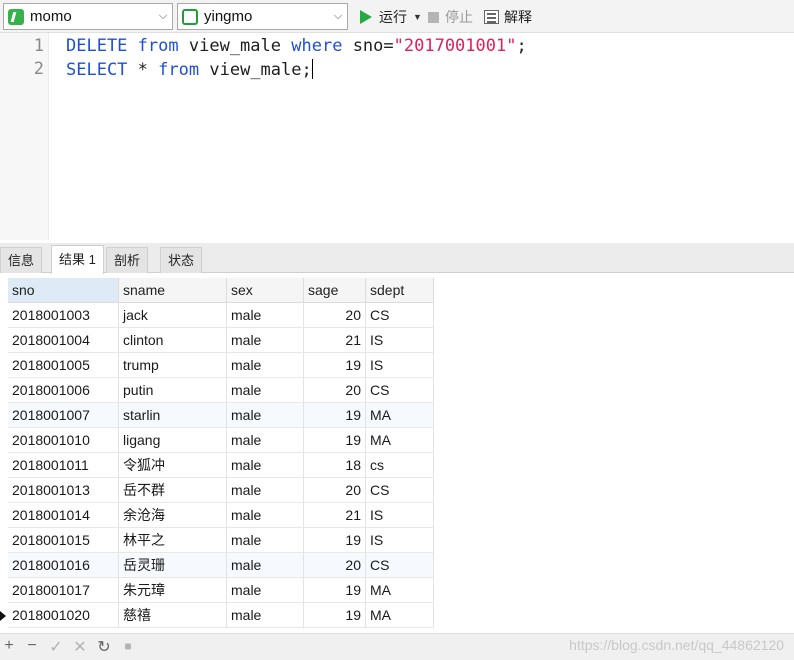 This screenshot has height=660, width=794. What do you see at coordinates (179, 70) in the screenshot?
I see `keyword: from` at bounding box center [179, 70].